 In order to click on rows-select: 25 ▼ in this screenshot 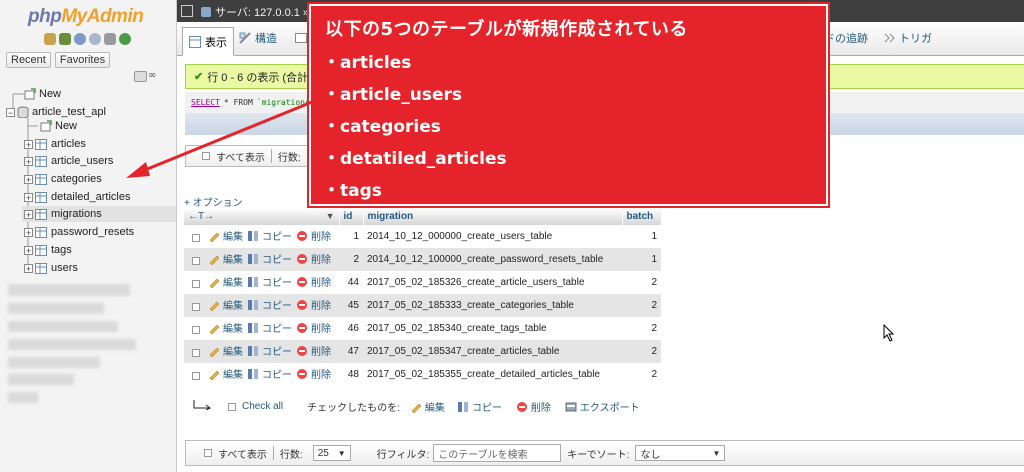, I will do `click(331, 453)`.